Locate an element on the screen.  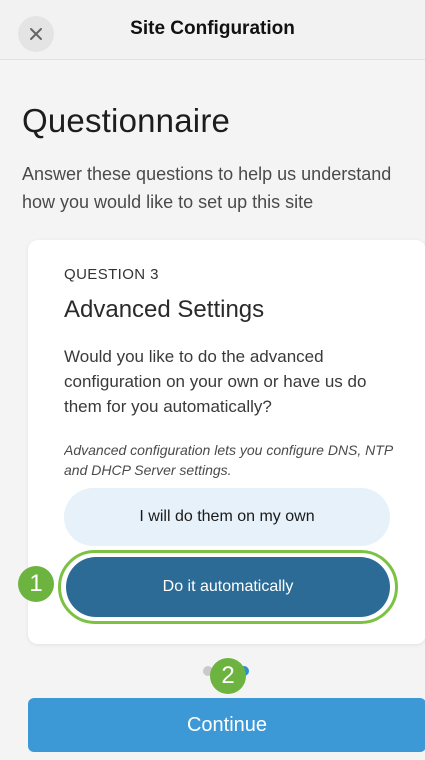
continue-button: Continue is located at coordinates (226, 725).